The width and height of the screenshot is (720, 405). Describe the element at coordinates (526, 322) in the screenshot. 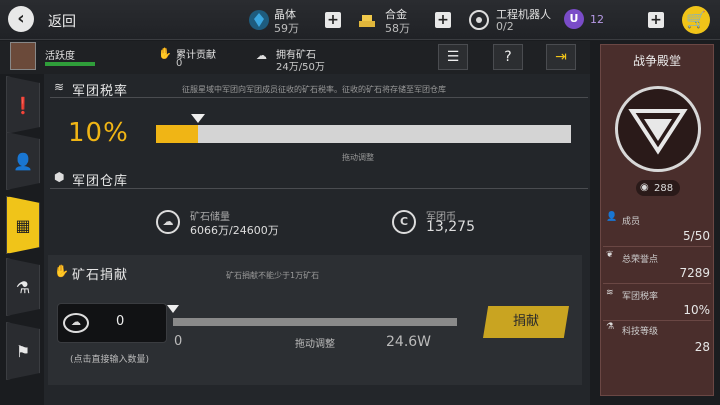

I see `donate-button: 捐献` at that location.